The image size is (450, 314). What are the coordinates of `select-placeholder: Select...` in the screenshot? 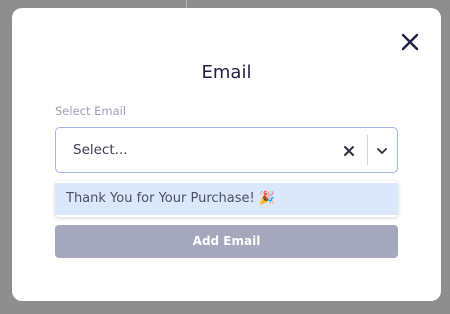 It's located at (100, 150).